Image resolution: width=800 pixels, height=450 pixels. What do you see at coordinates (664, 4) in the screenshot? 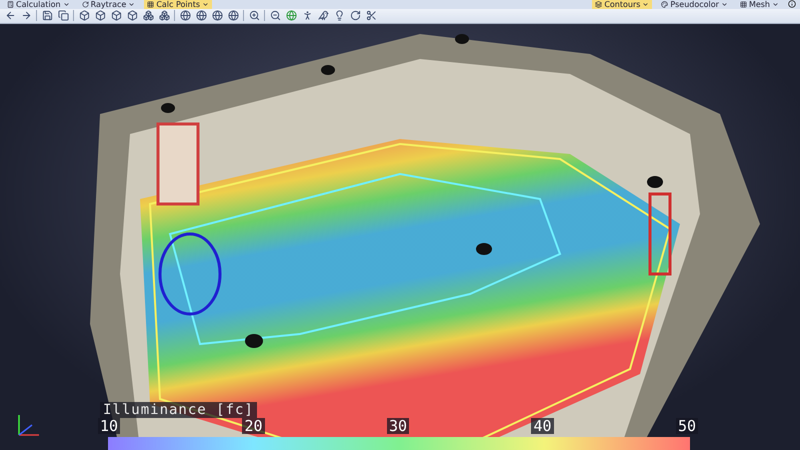
I see `palette-icon` at bounding box center [664, 4].